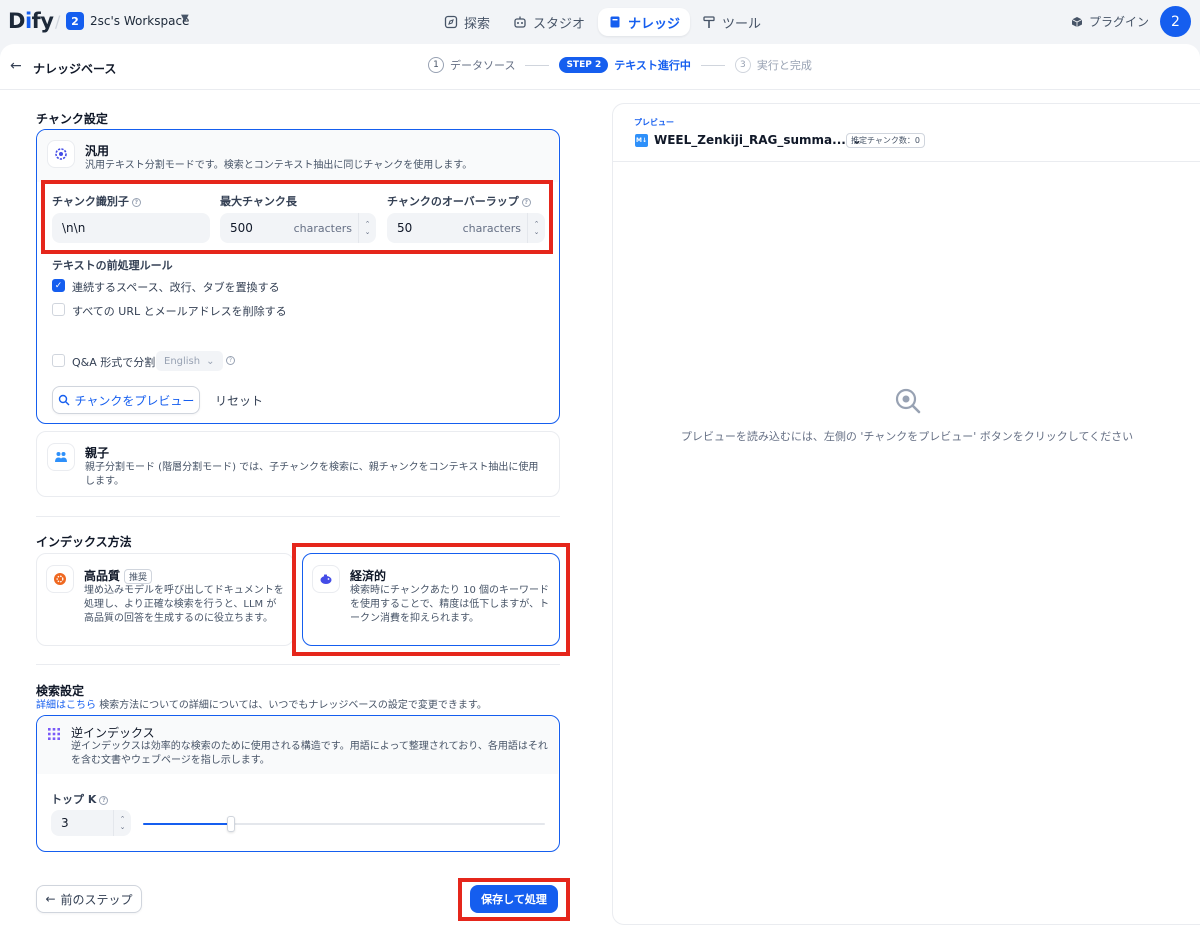 The width and height of the screenshot is (1200, 936). I want to click on nav-tools: ツール, so click(731, 22).